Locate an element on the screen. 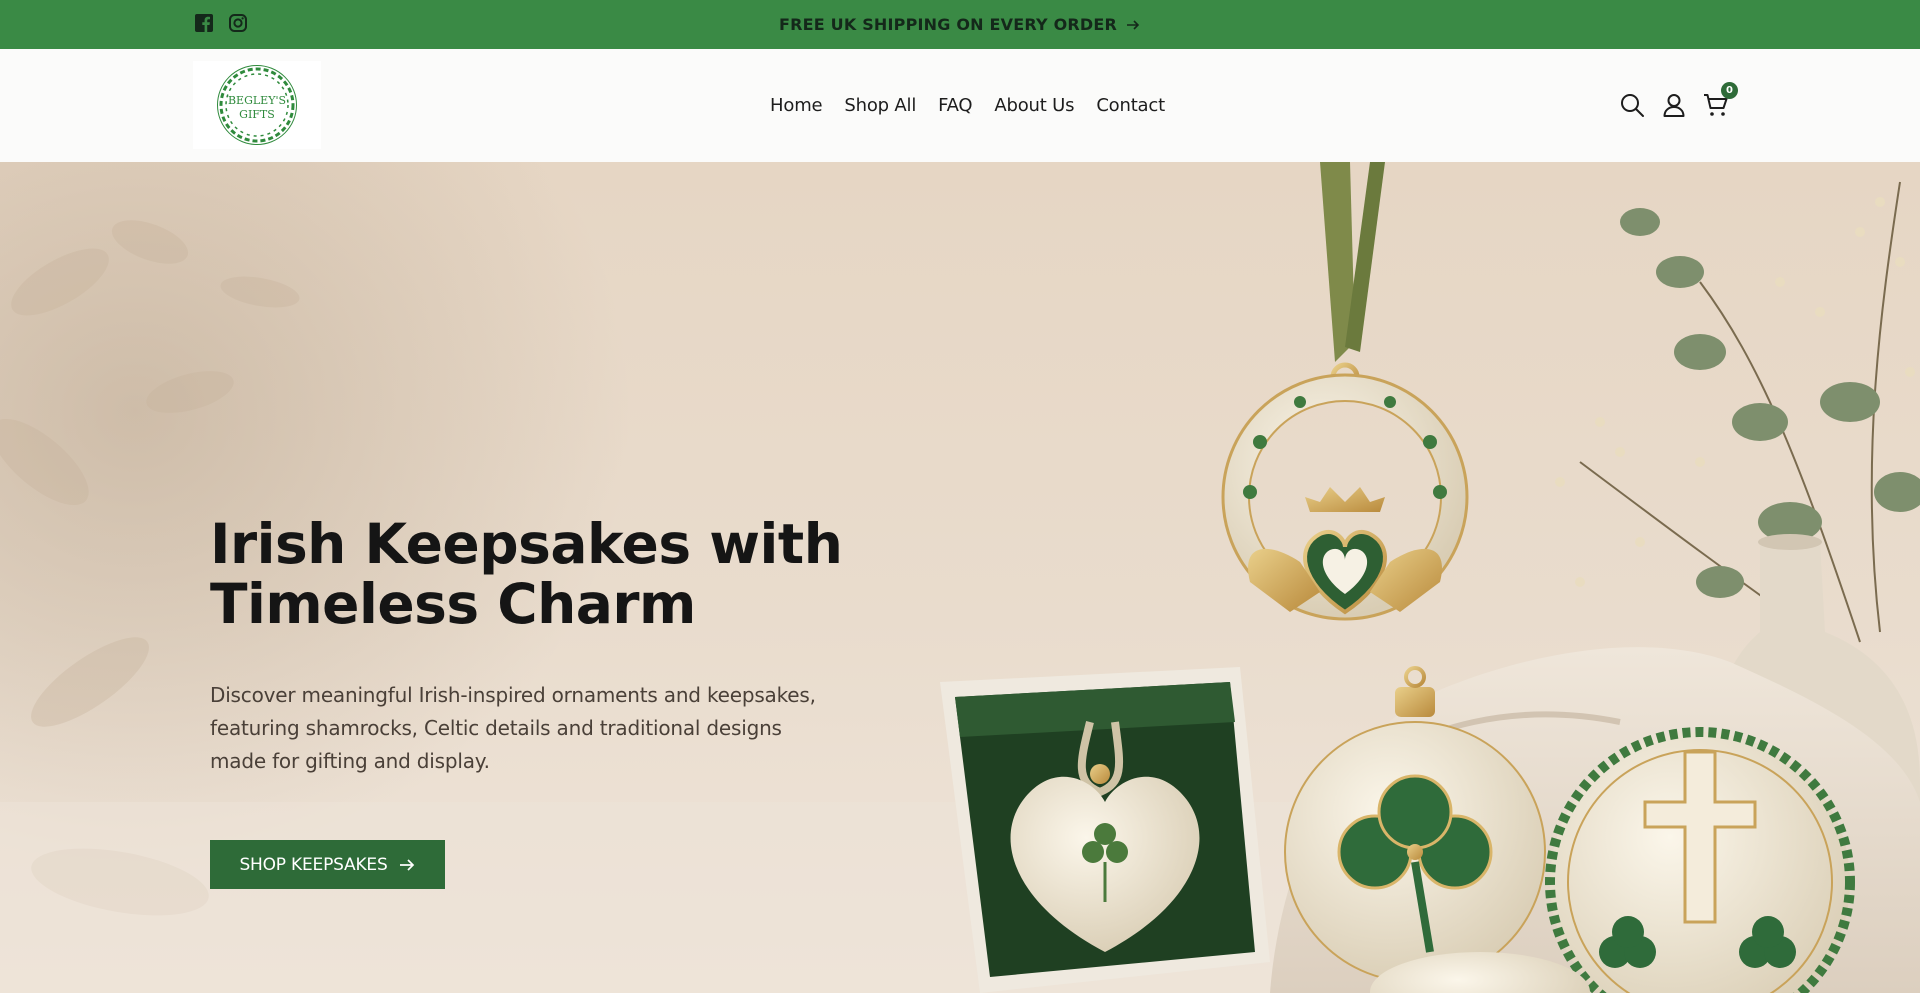 The image size is (1920, 993). announcement-bar: FREE UK SHIPPING ON EVERY ORDER is located at coordinates (960, 24).